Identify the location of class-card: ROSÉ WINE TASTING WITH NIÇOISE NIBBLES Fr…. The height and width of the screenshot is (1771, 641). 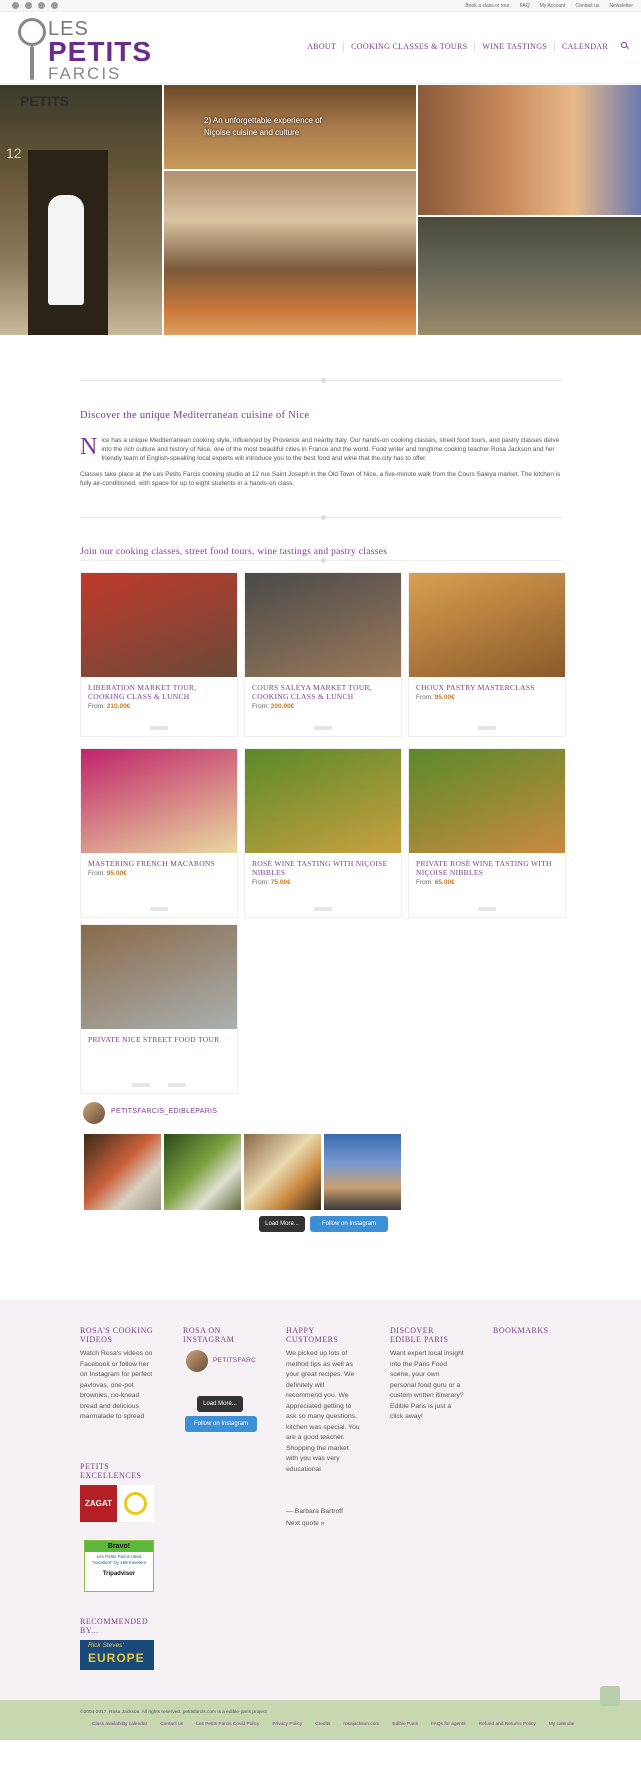
(323, 833).